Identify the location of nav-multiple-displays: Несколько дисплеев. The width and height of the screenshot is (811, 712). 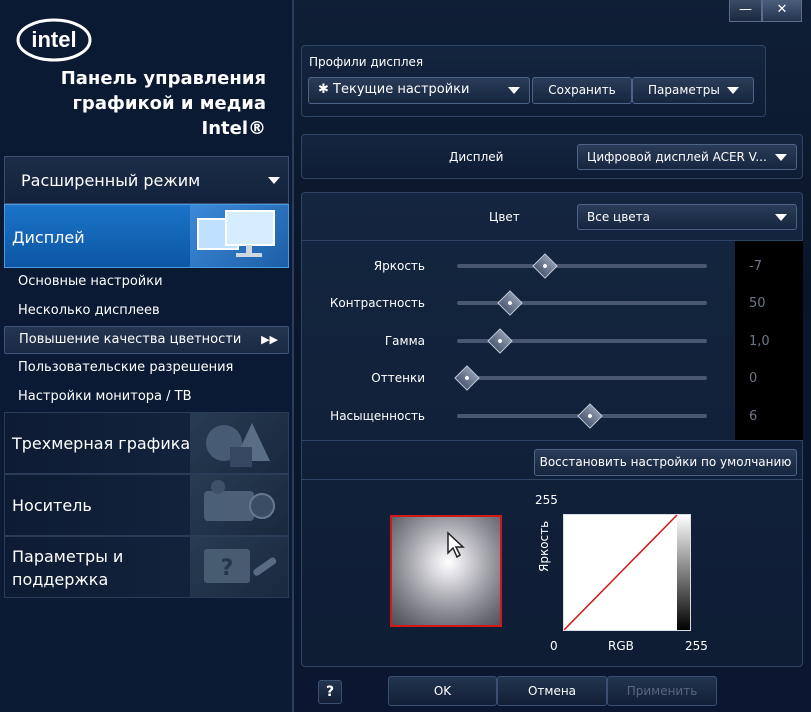
(146, 311).